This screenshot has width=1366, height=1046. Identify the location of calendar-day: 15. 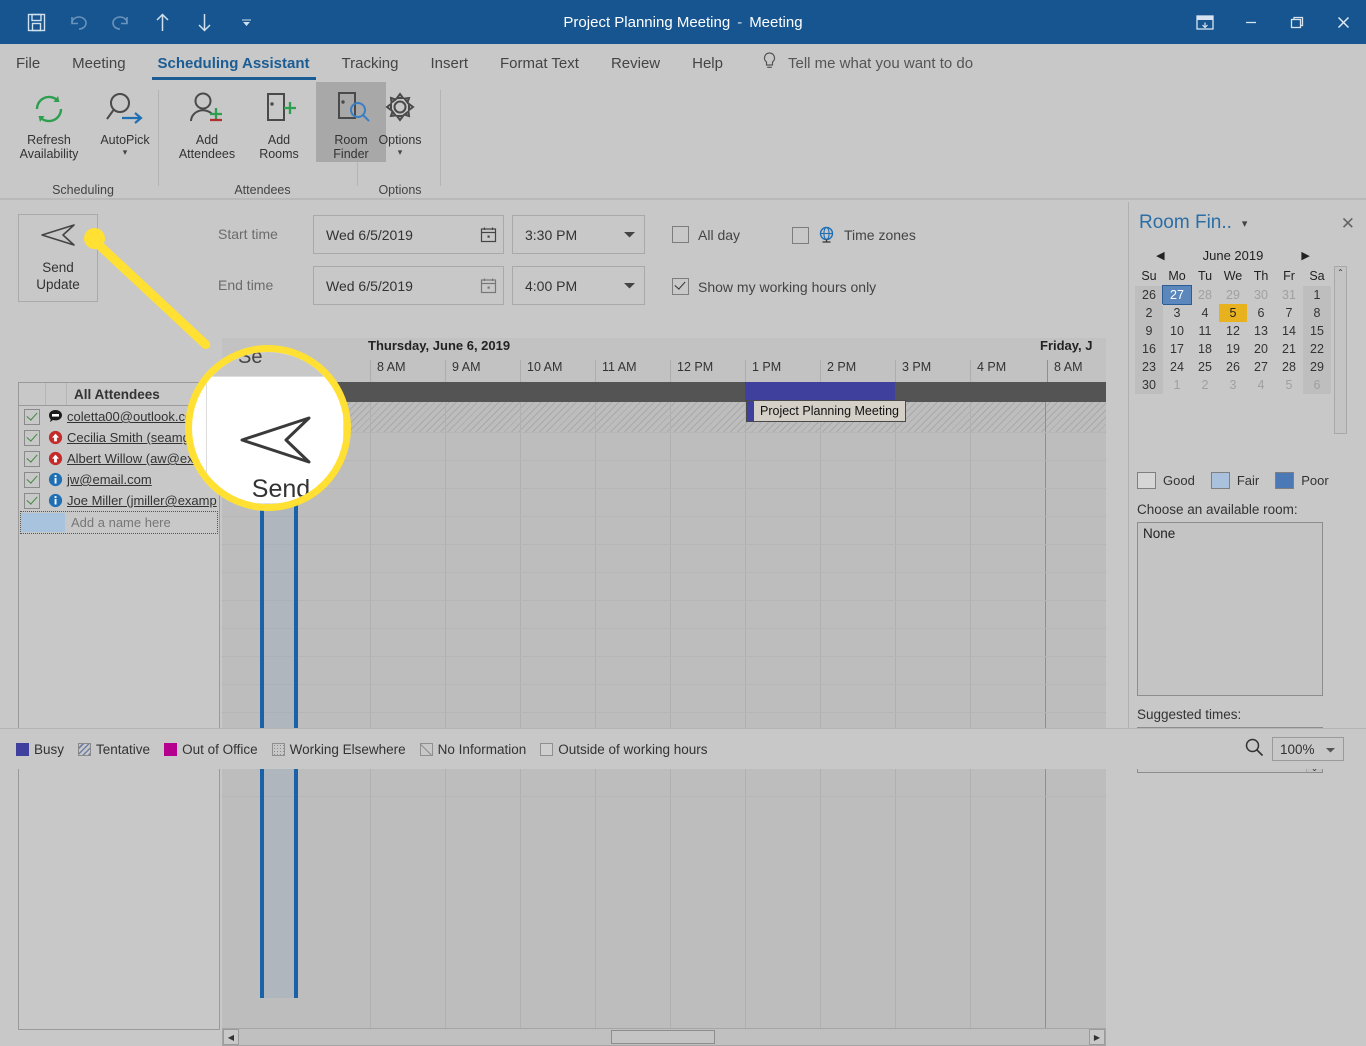
(1317, 331).